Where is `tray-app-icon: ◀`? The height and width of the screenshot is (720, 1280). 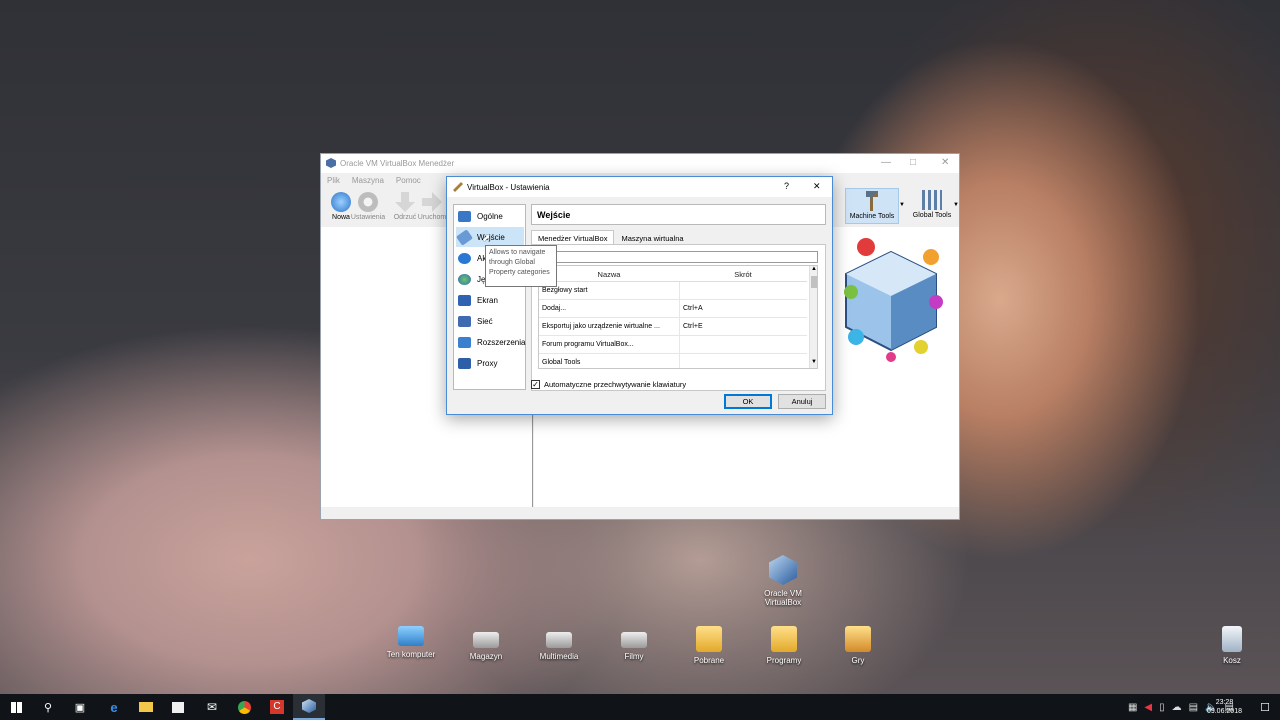
tray-app-icon: ◀ is located at coordinates (1148, 707).